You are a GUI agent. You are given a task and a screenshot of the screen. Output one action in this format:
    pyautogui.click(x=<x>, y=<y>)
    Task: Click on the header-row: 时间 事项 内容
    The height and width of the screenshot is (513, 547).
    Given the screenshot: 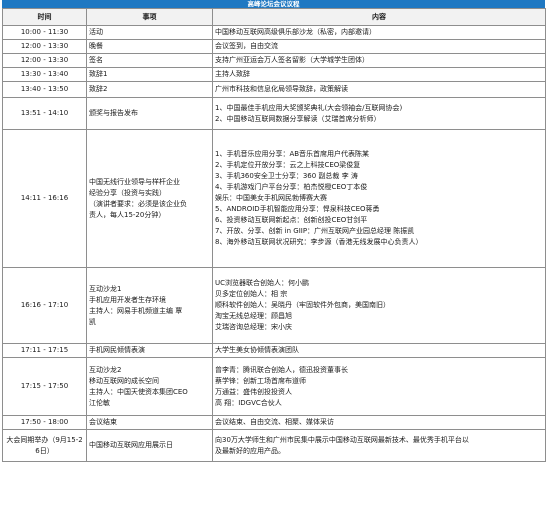 What is the action you would take?
    pyautogui.click(x=274, y=17)
    